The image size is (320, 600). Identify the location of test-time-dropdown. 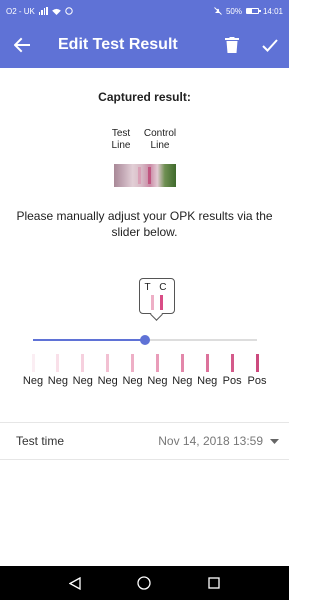
(274, 441).